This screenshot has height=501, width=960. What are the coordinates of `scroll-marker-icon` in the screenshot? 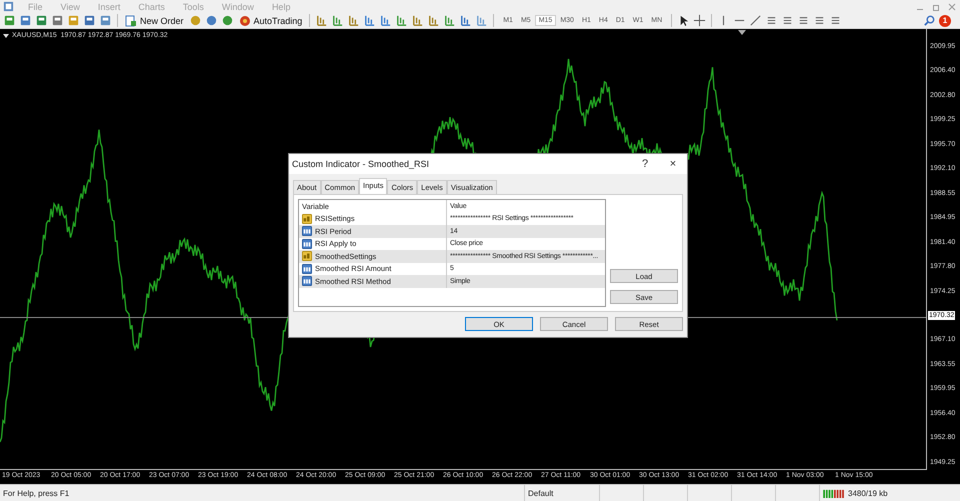 It's located at (742, 32).